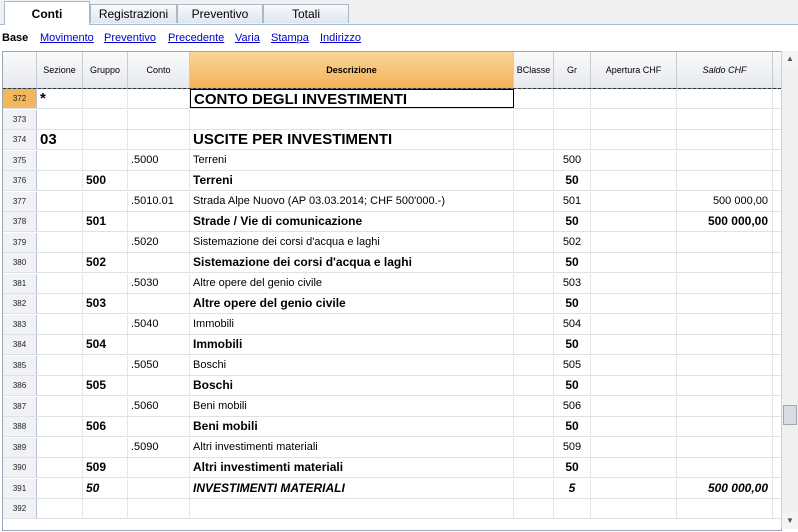 This screenshot has width=798, height=532. Describe the element at coordinates (392, 324) in the screenshot. I see `table-row: 383 .5040 Immobili 504` at that location.